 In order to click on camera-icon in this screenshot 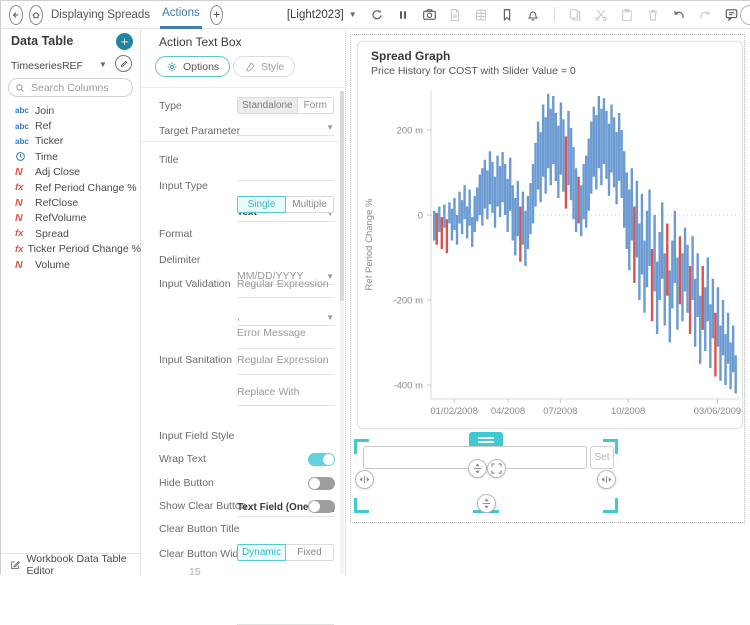, I will do `click(429, 14)`.